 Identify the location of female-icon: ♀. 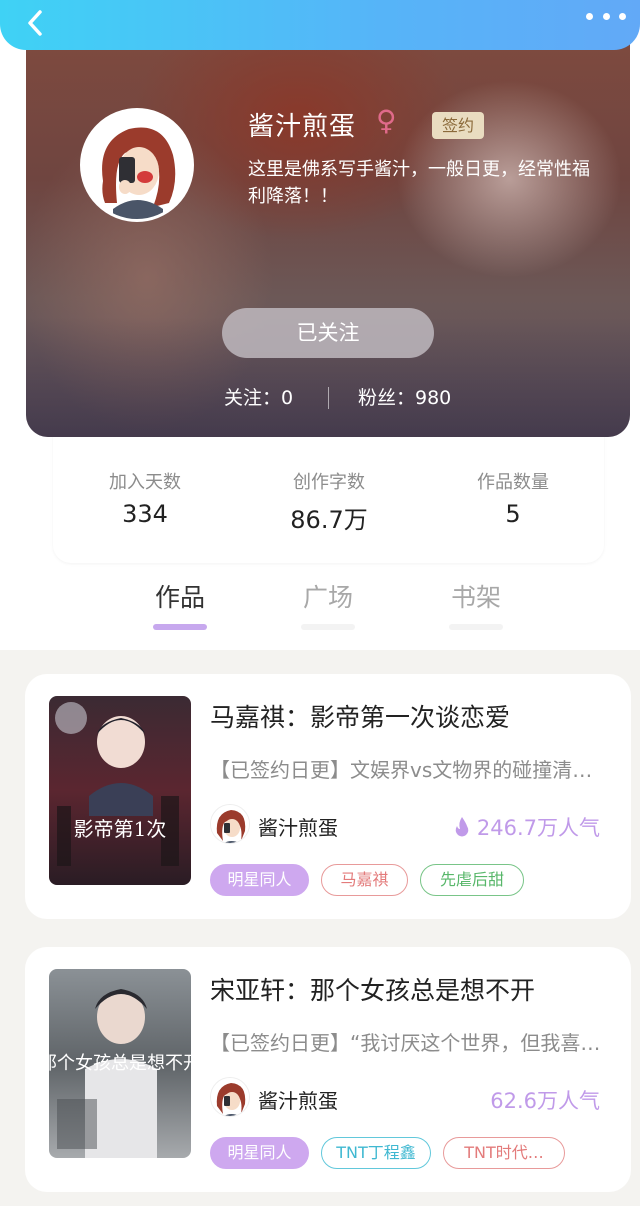
(386, 120).